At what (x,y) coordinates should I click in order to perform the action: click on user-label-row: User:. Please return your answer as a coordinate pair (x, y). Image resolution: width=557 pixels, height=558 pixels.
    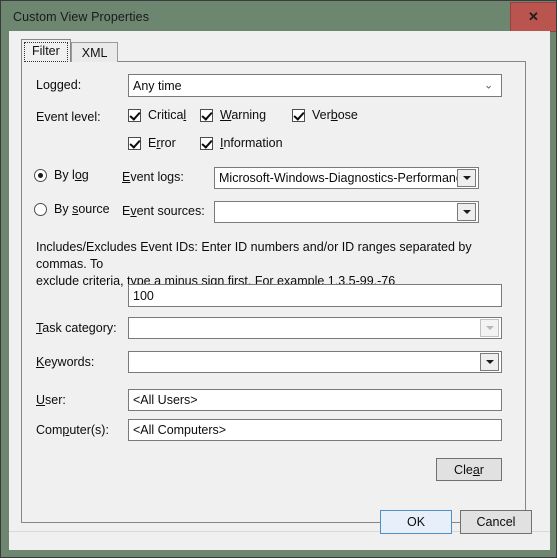
    Looking at the image, I should click on (51, 400).